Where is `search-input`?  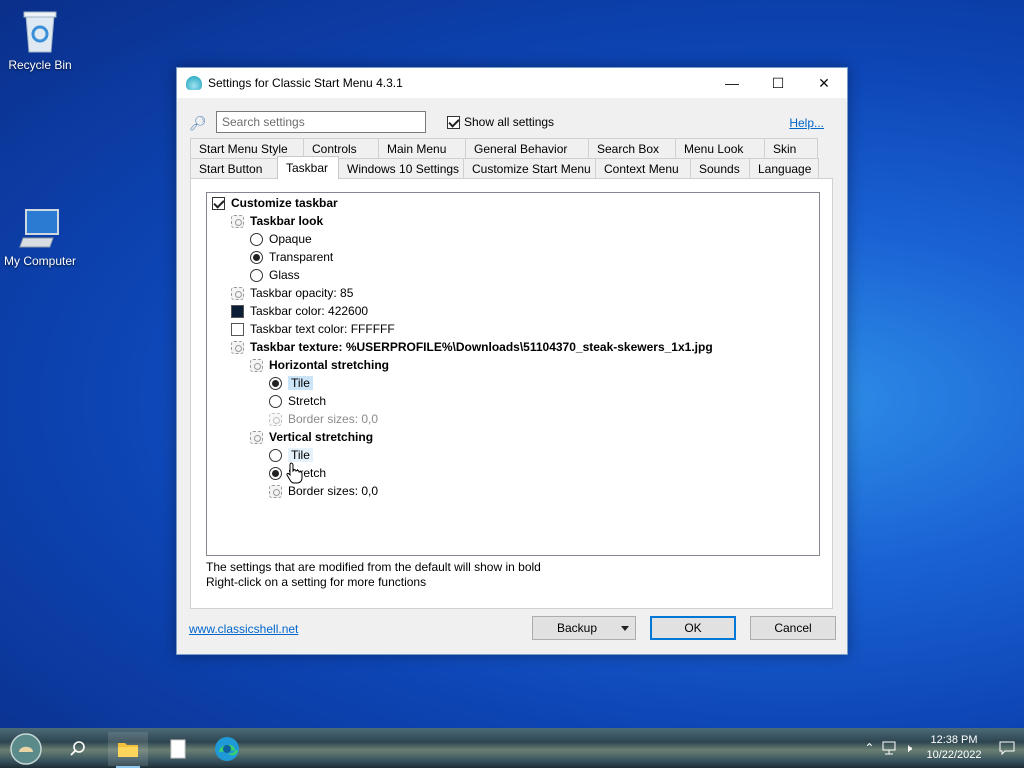 search-input is located at coordinates (321, 122).